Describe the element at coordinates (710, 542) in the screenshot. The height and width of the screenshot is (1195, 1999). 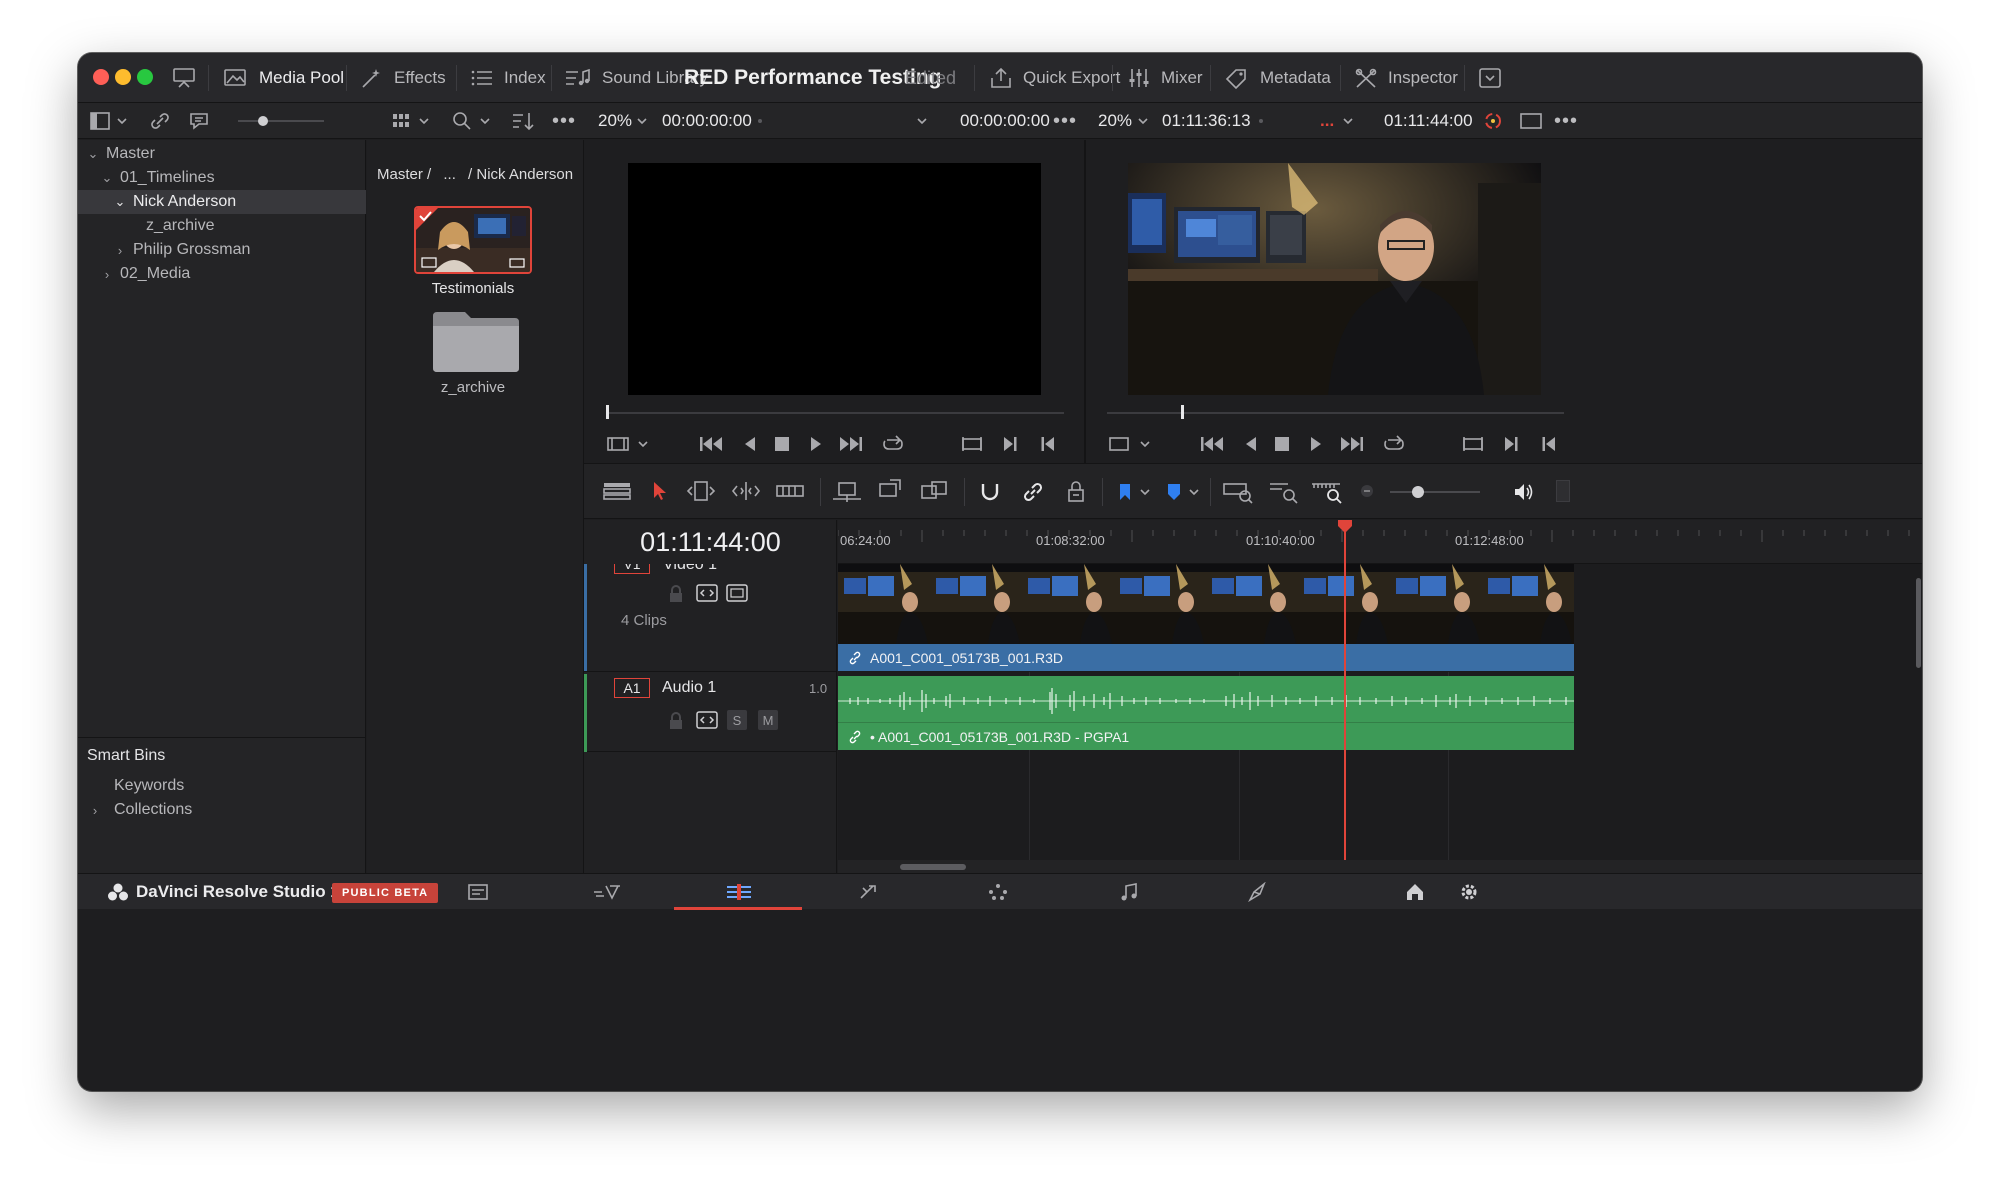
I see `timeline-timecode-display: 01:11:44:00` at that location.